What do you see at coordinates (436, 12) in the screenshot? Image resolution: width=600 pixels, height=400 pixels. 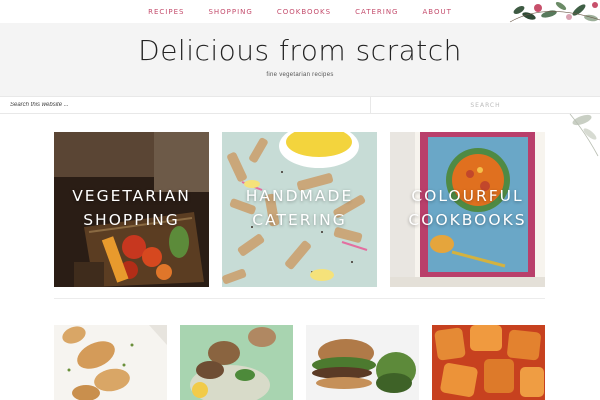 I see `nav-item-about: ABOUT` at bounding box center [436, 12].